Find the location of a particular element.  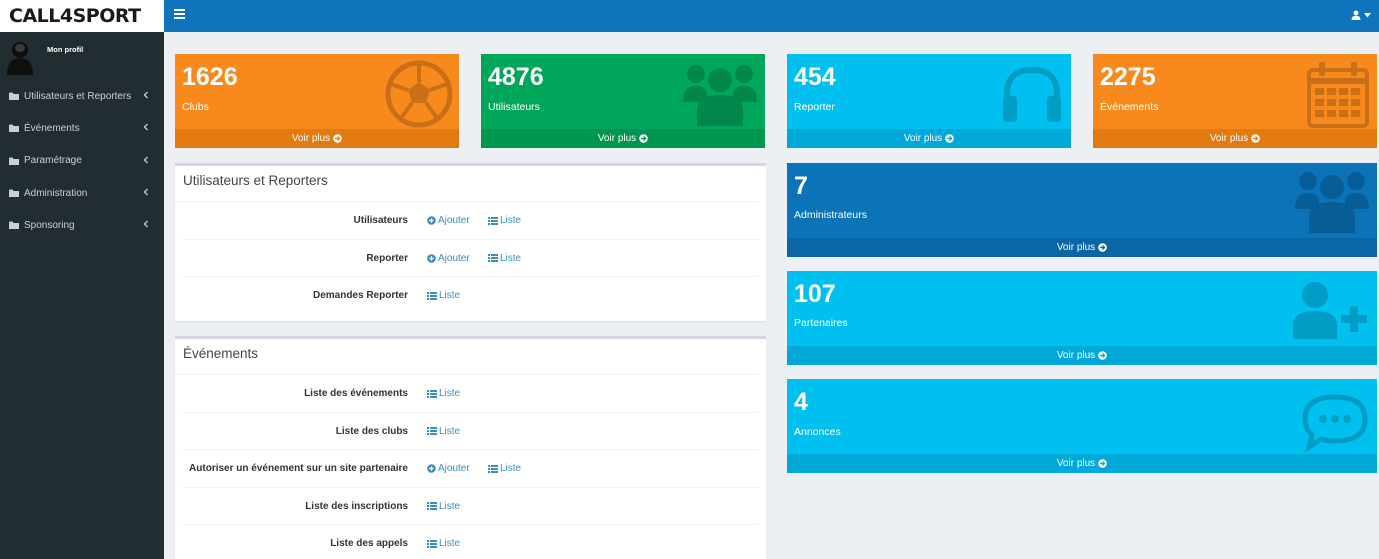

panel-title: Événements is located at coordinates (466, 357).